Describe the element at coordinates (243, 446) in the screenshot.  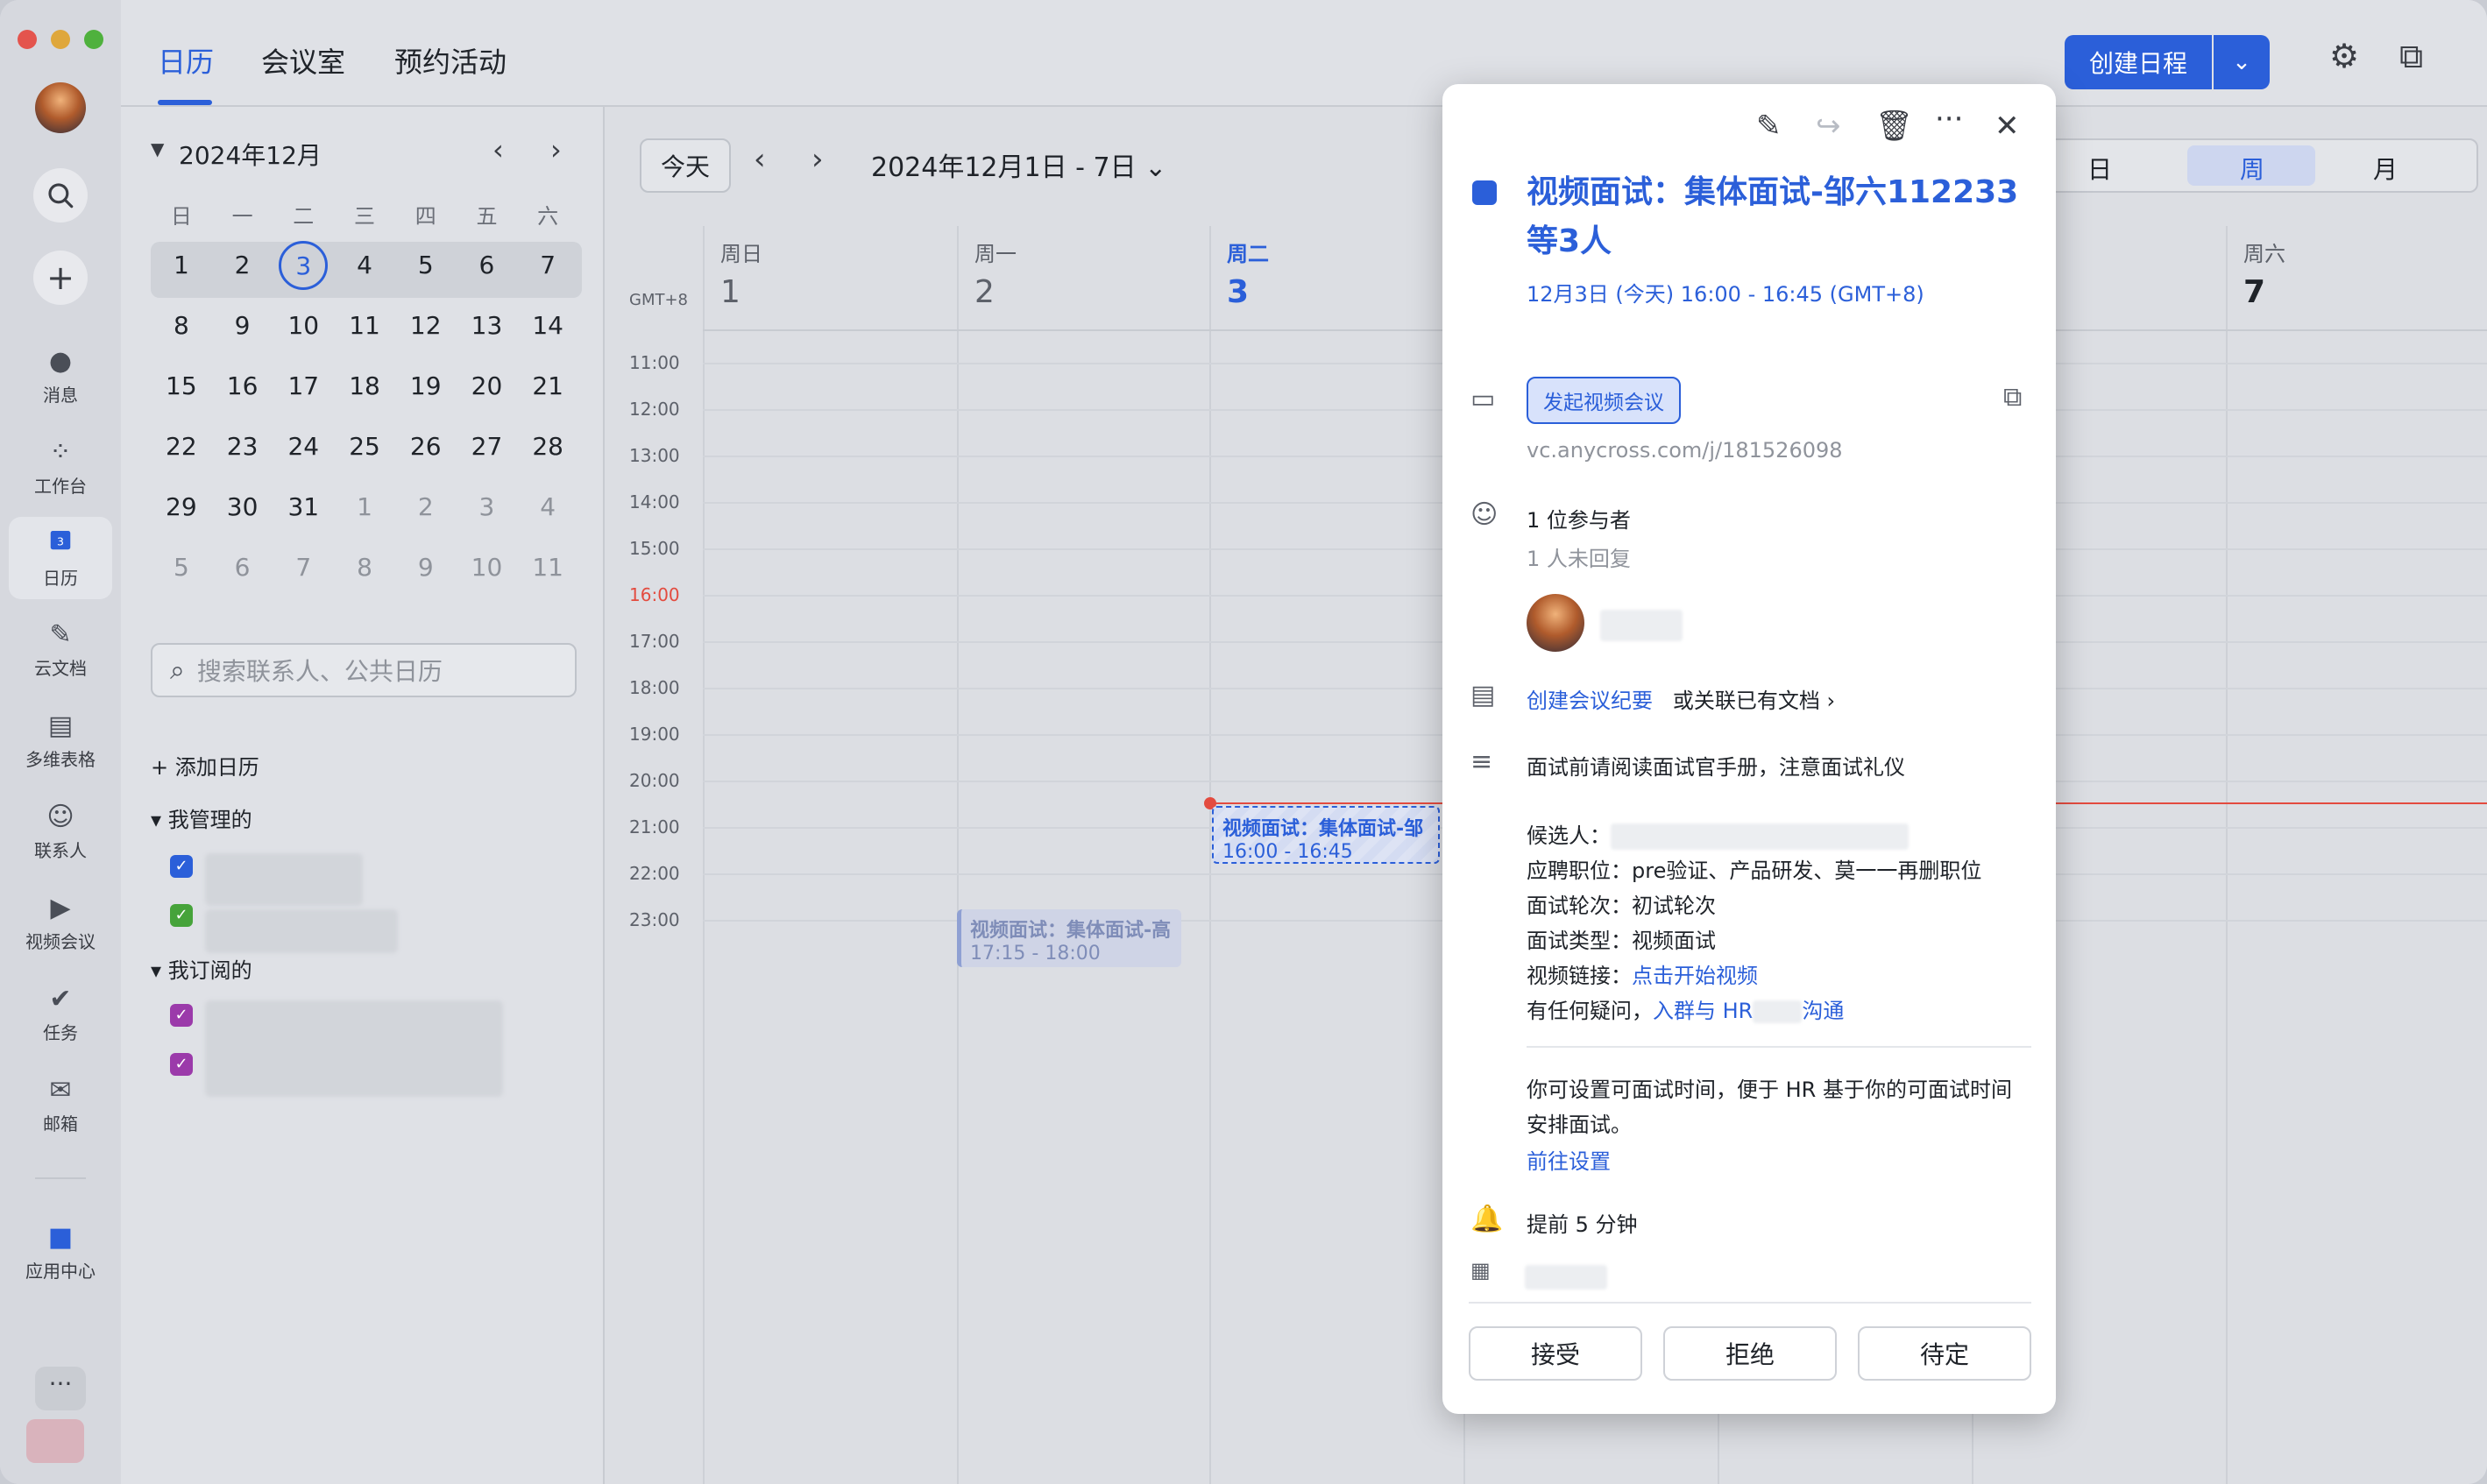
I see `mini-calendar-day: 23` at that location.